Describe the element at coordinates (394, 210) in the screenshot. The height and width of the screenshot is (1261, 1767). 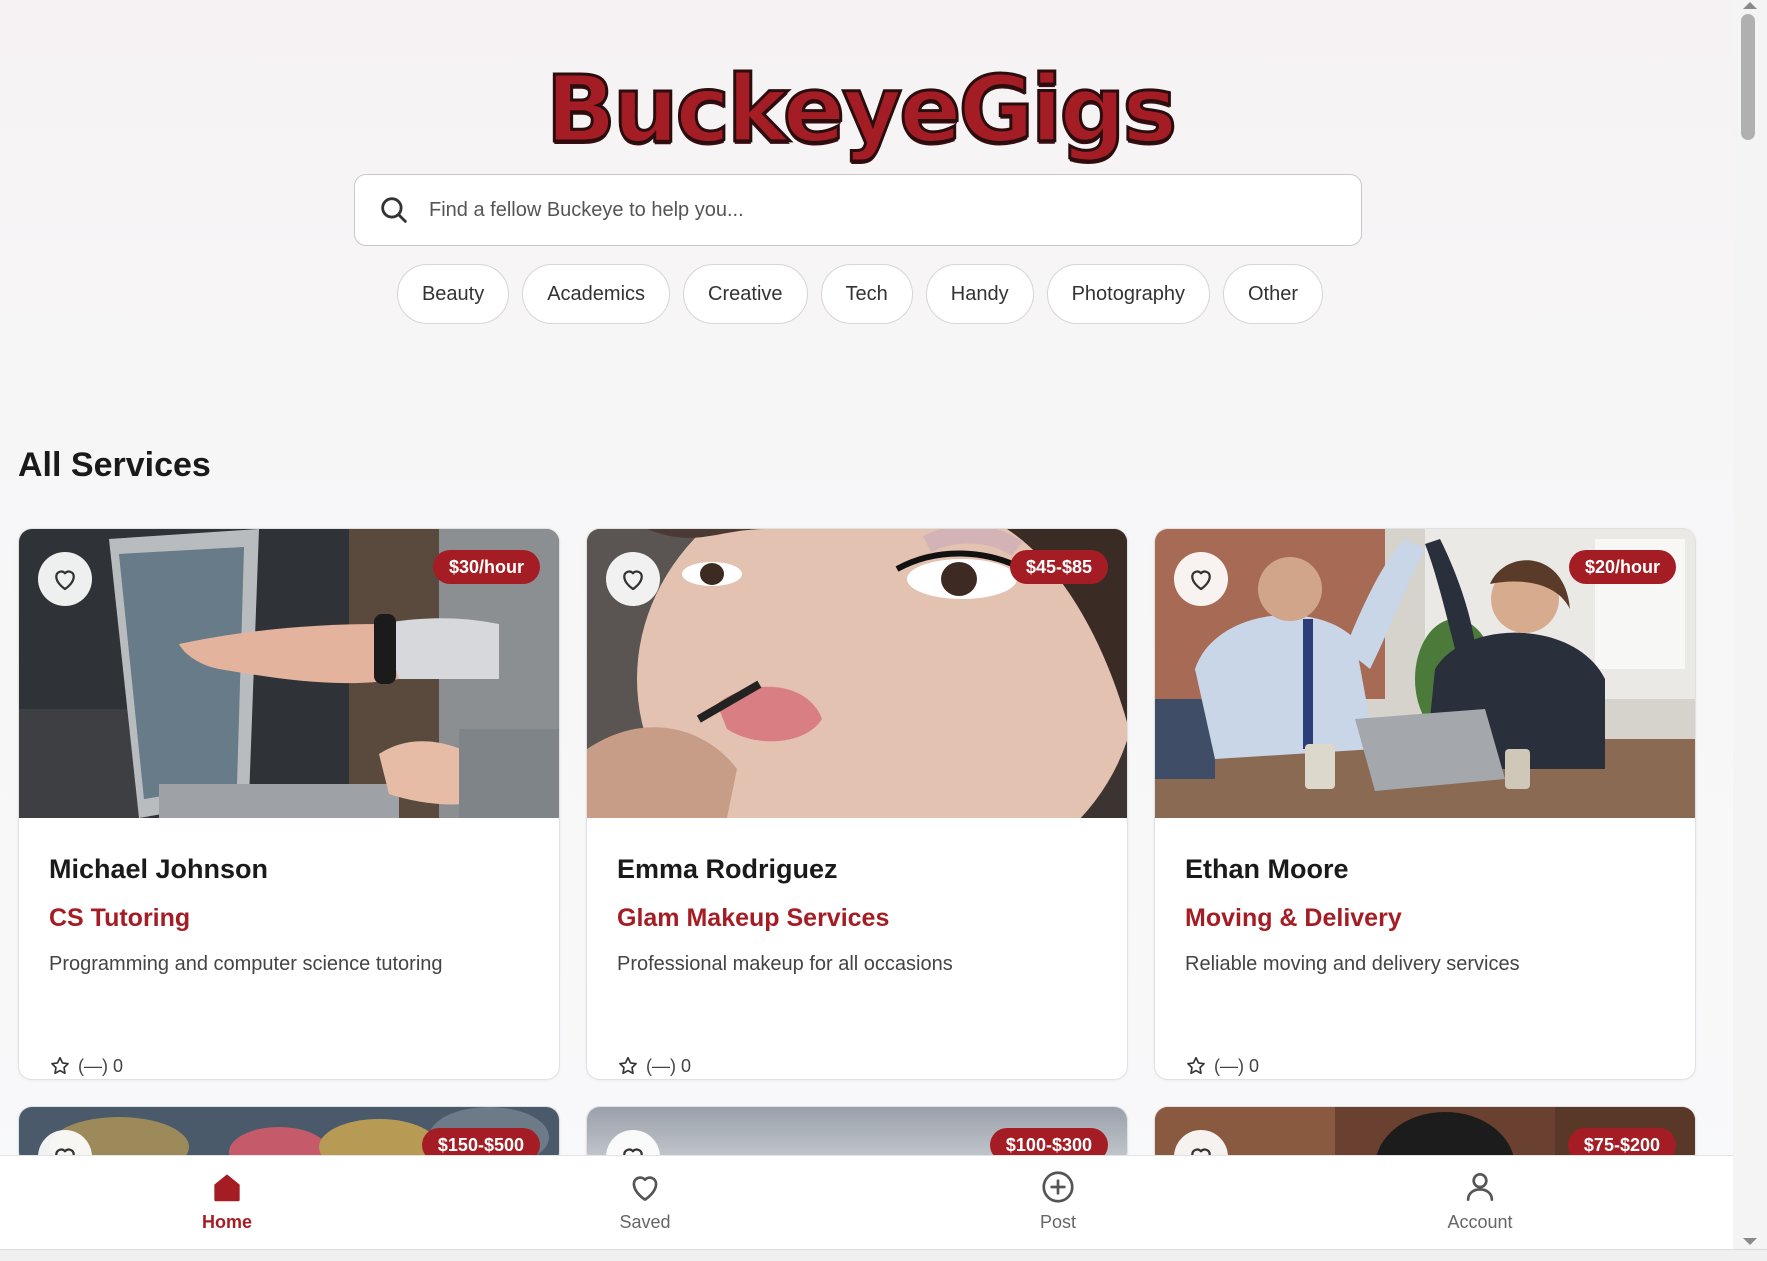
I see `search-icon` at that location.